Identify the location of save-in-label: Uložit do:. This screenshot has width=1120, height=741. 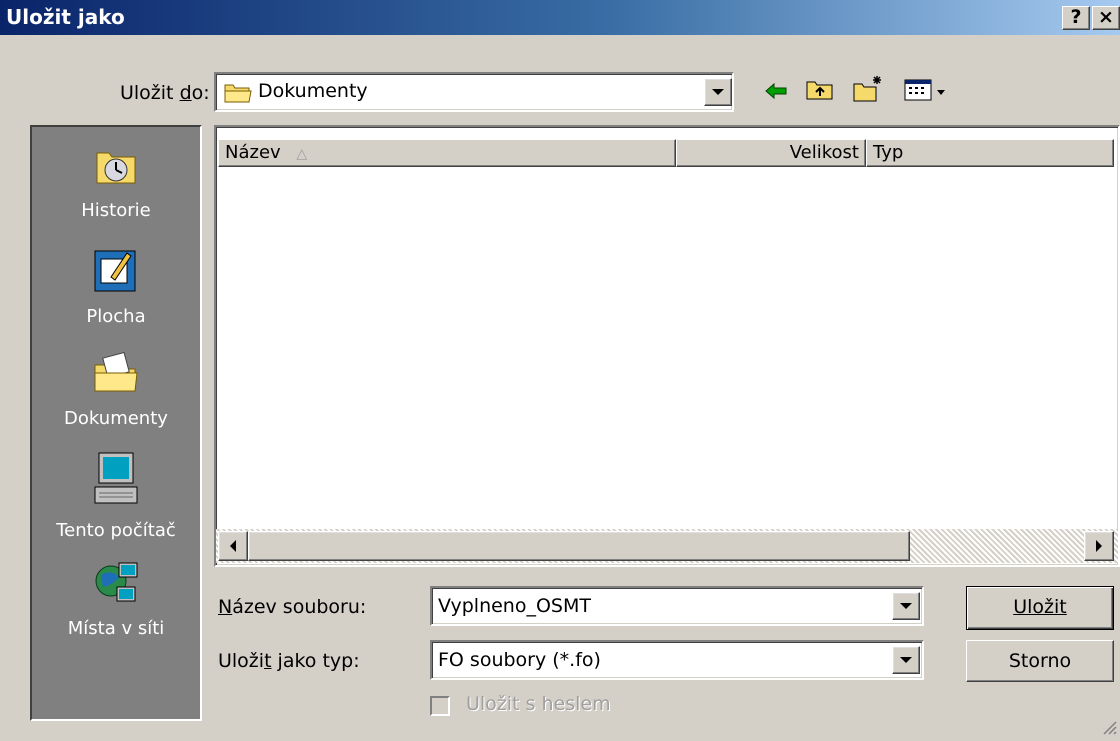
(165, 93).